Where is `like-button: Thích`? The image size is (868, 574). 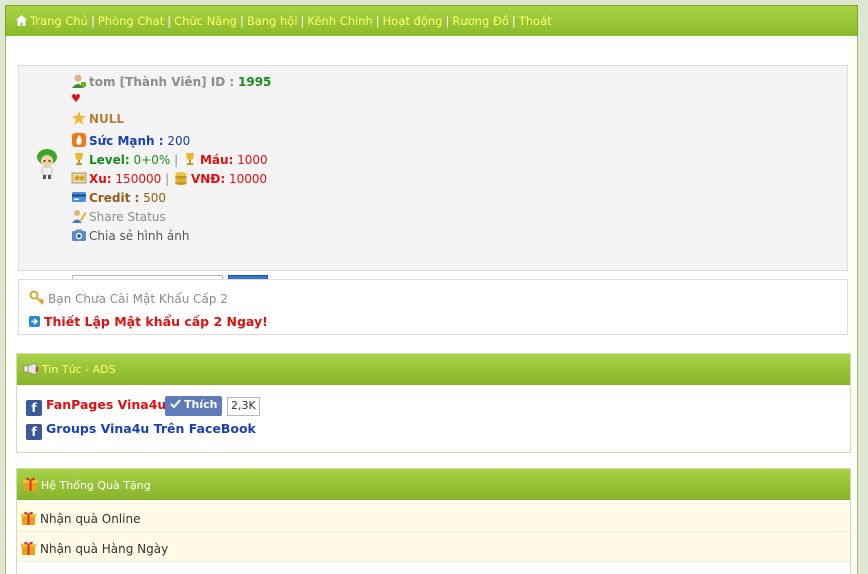 like-button: Thích is located at coordinates (193, 406).